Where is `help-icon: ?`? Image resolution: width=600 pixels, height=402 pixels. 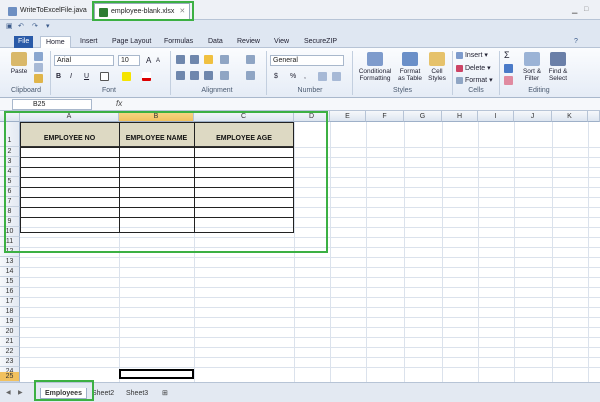
help-icon: ? is located at coordinates (576, 42).